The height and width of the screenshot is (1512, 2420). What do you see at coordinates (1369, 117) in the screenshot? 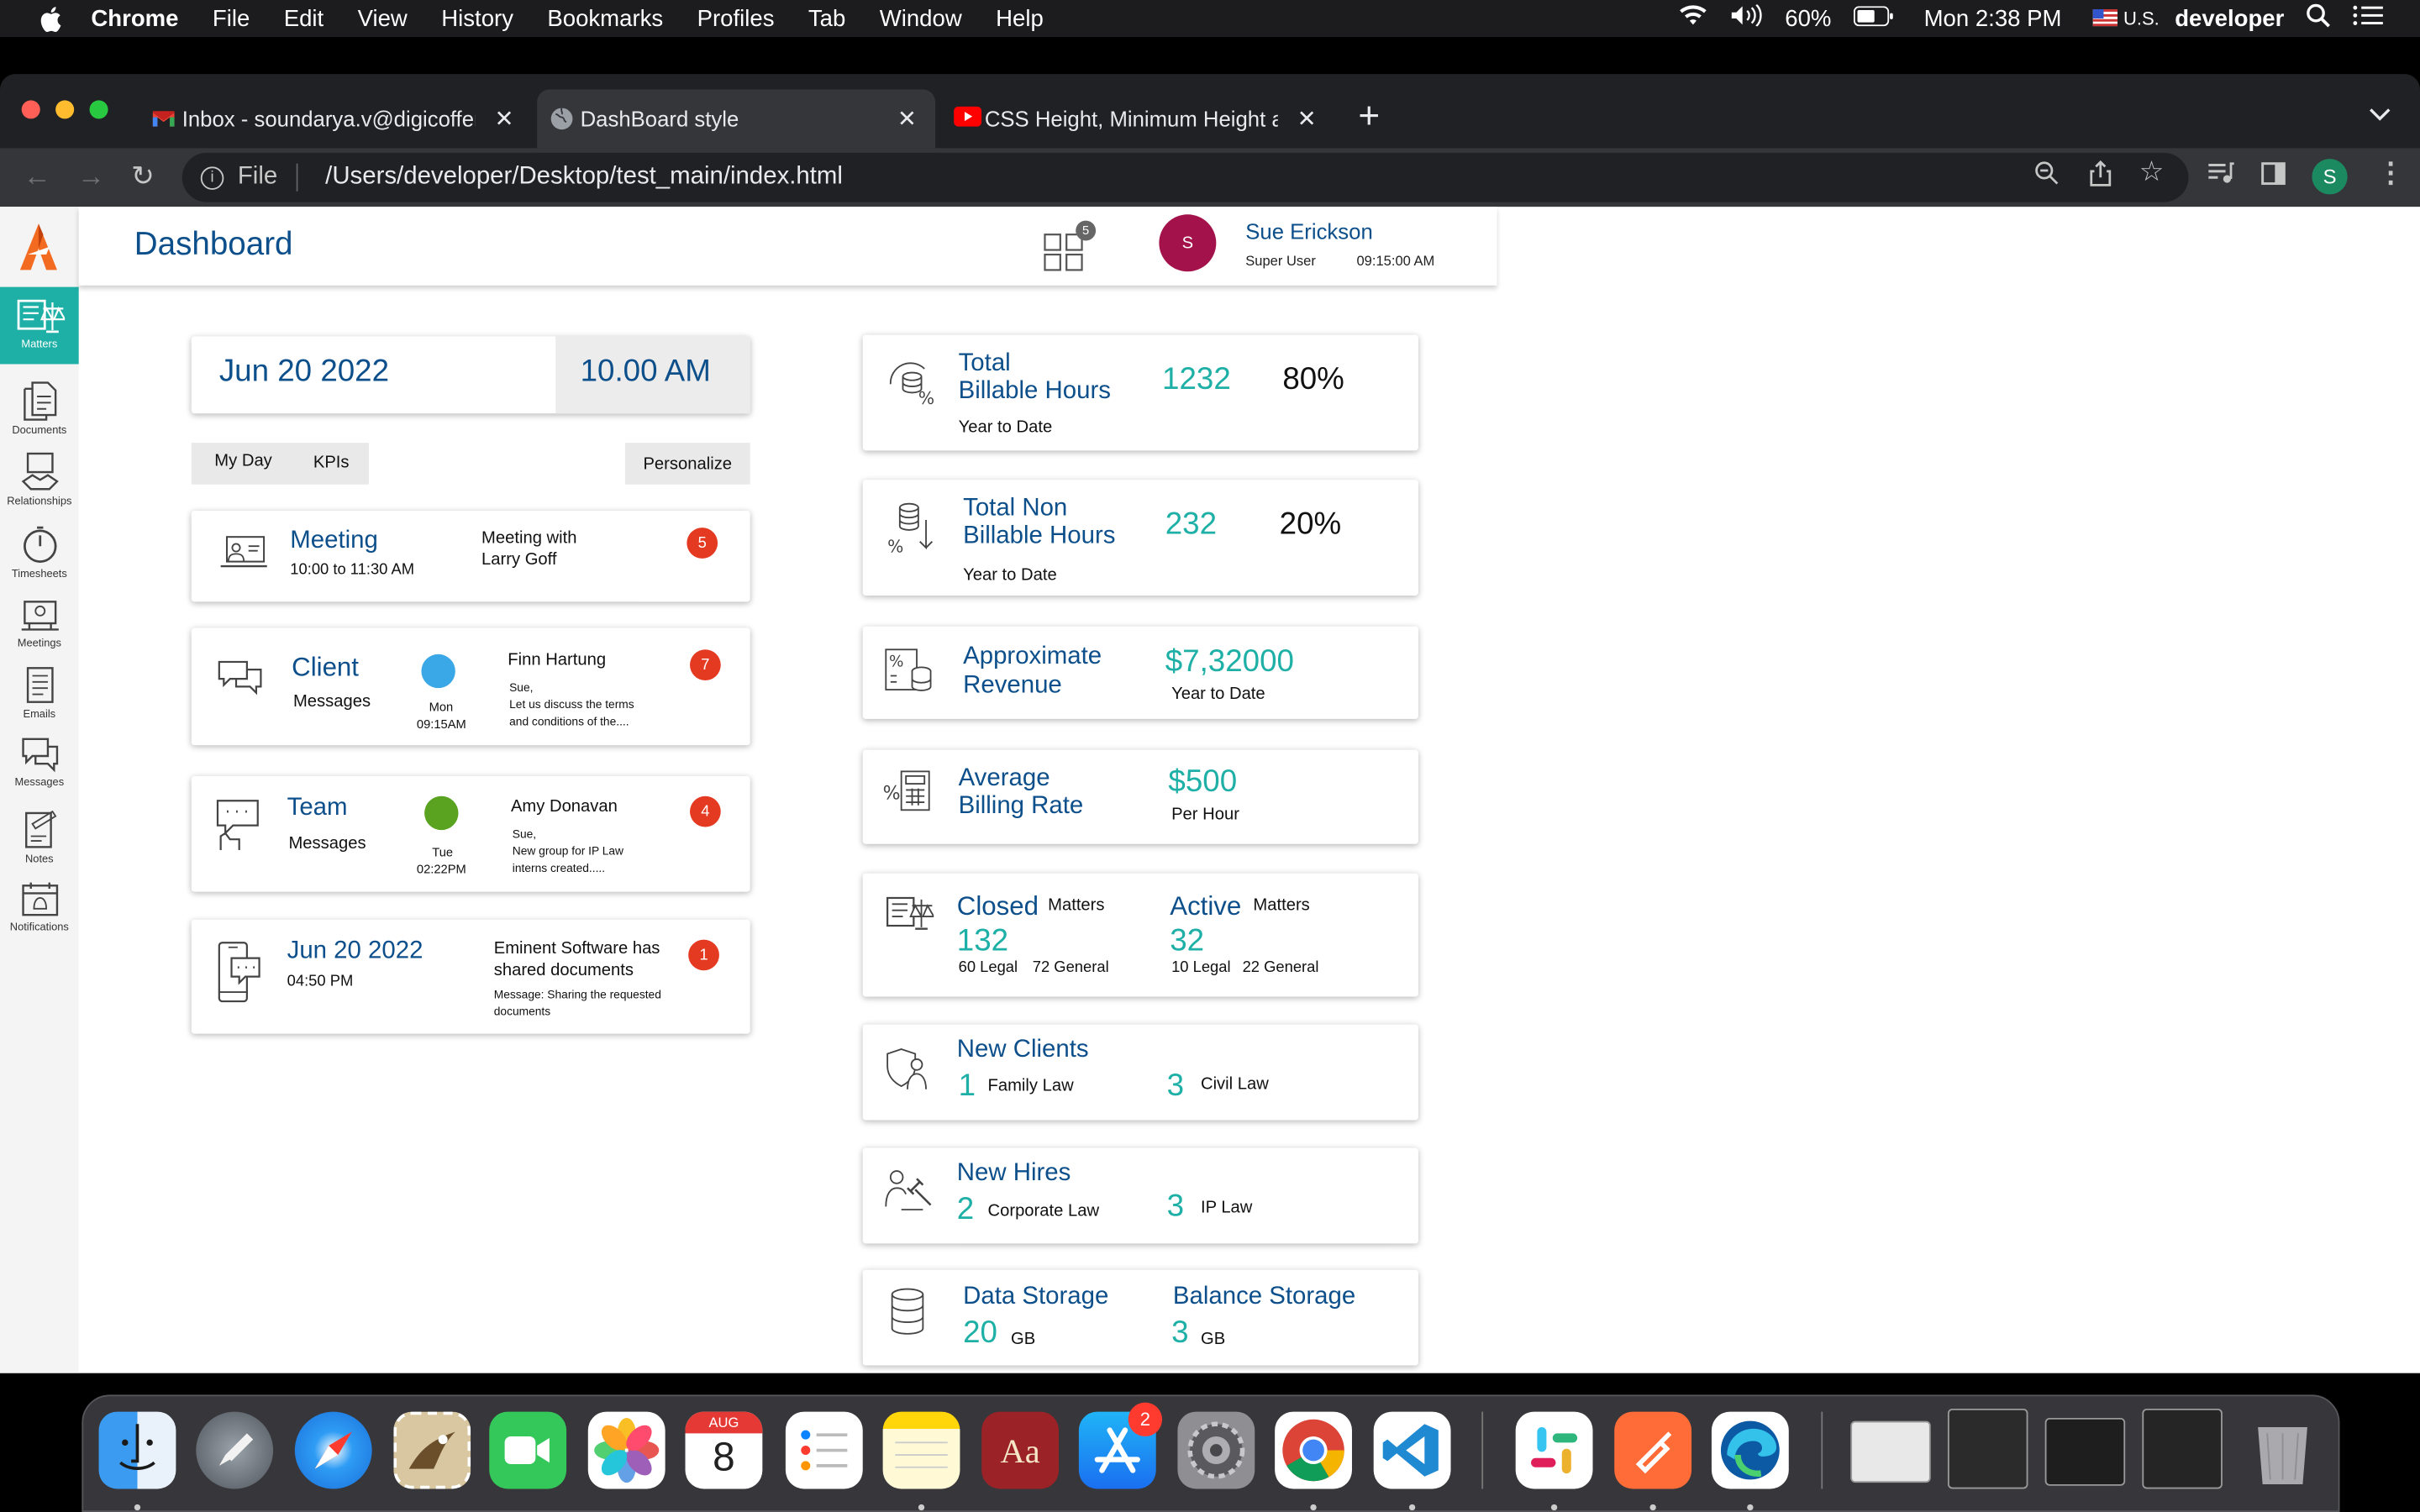
I see `new-tab-button: +` at bounding box center [1369, 117].